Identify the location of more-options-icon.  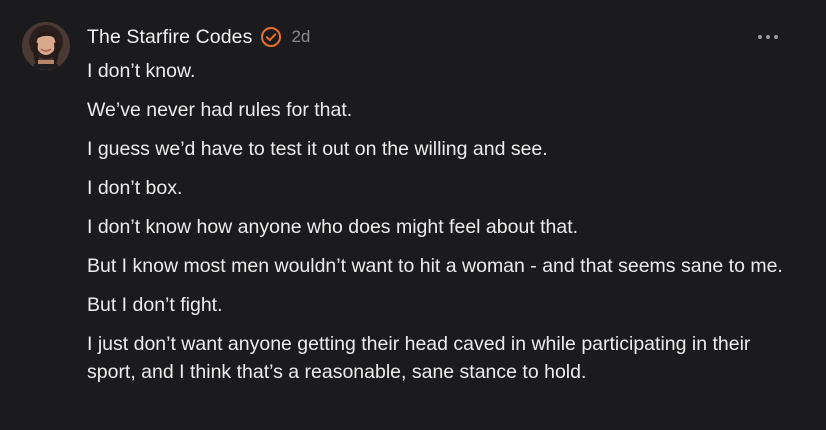
(768, 37).